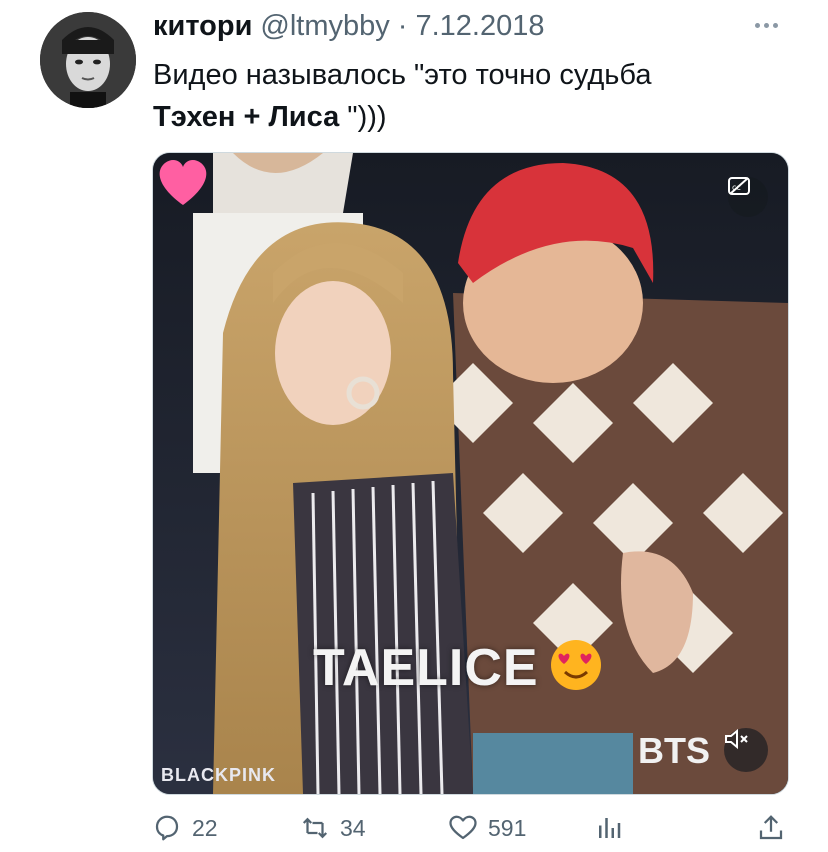 The height and width of the screenshot is (852, 828). Describe the element at coordinates (463, 117) in the screenshot. I see `tweet-text-line-2: Тэхен + Лиса ")))` at that location.